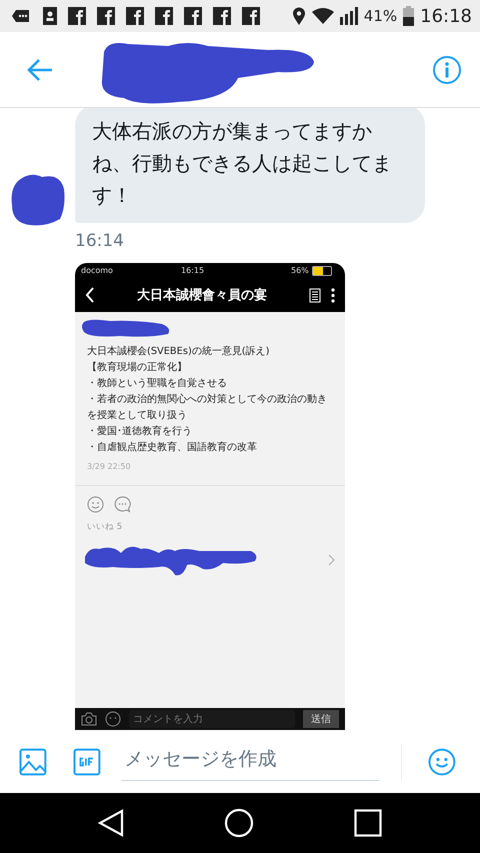 This screenshot has width=480, height=853. What do you see at coordinates (33, 762) in the screenshot?
I see `image-icon` at bounding box center [33, 762].